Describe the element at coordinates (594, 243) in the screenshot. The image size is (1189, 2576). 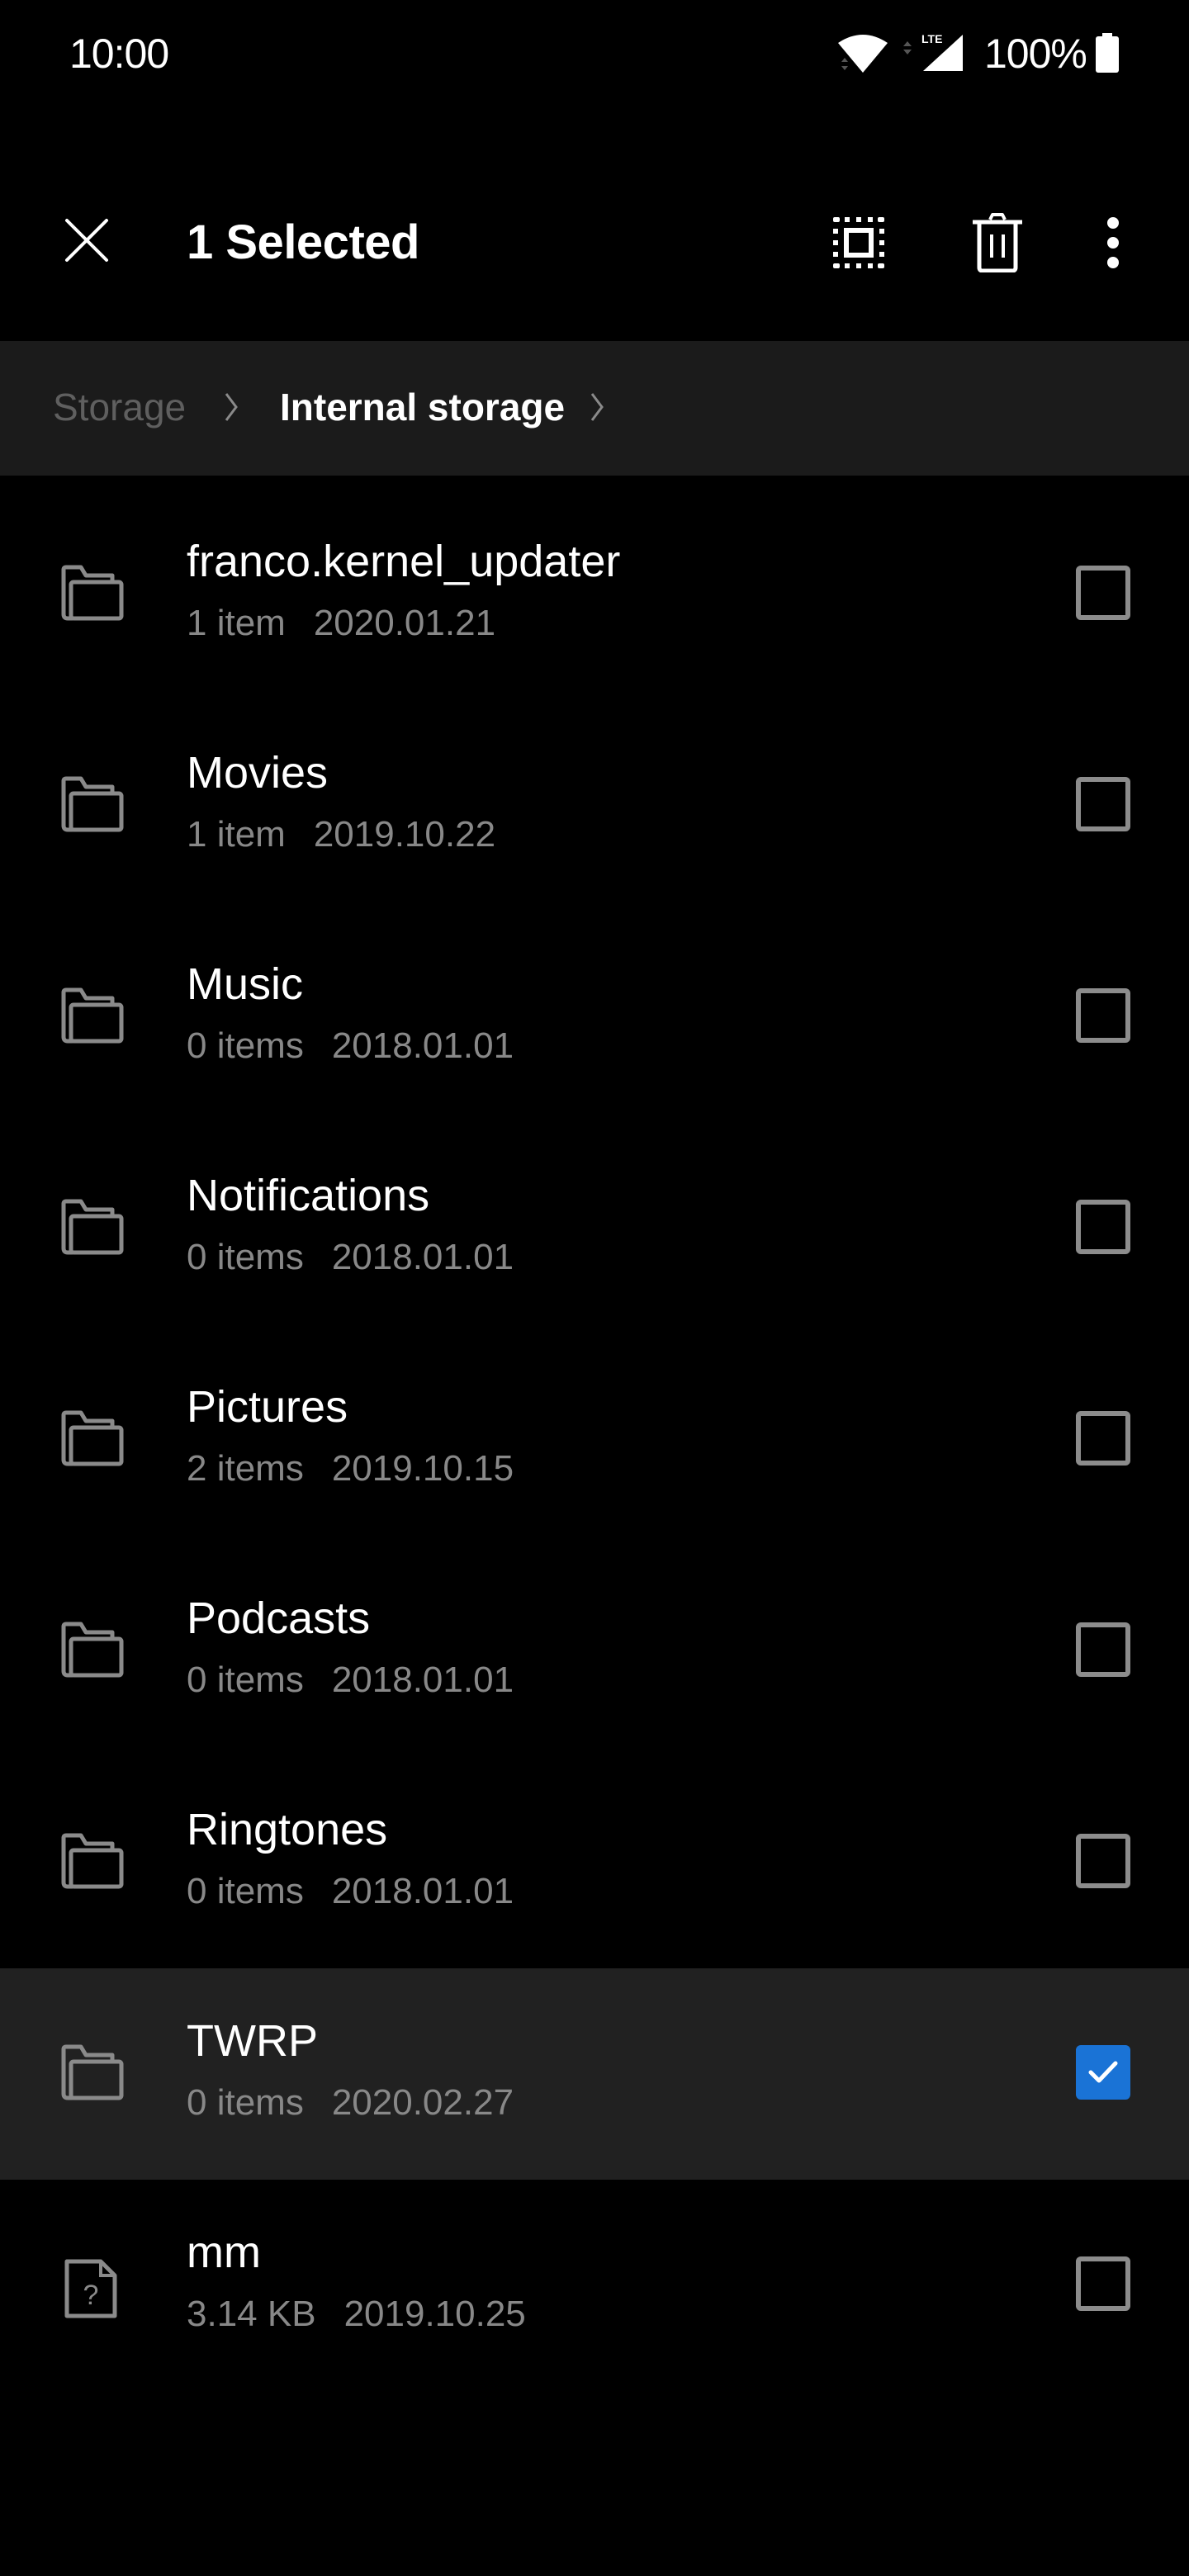
I see `selection-action-bar: 1 Selected` at that location.